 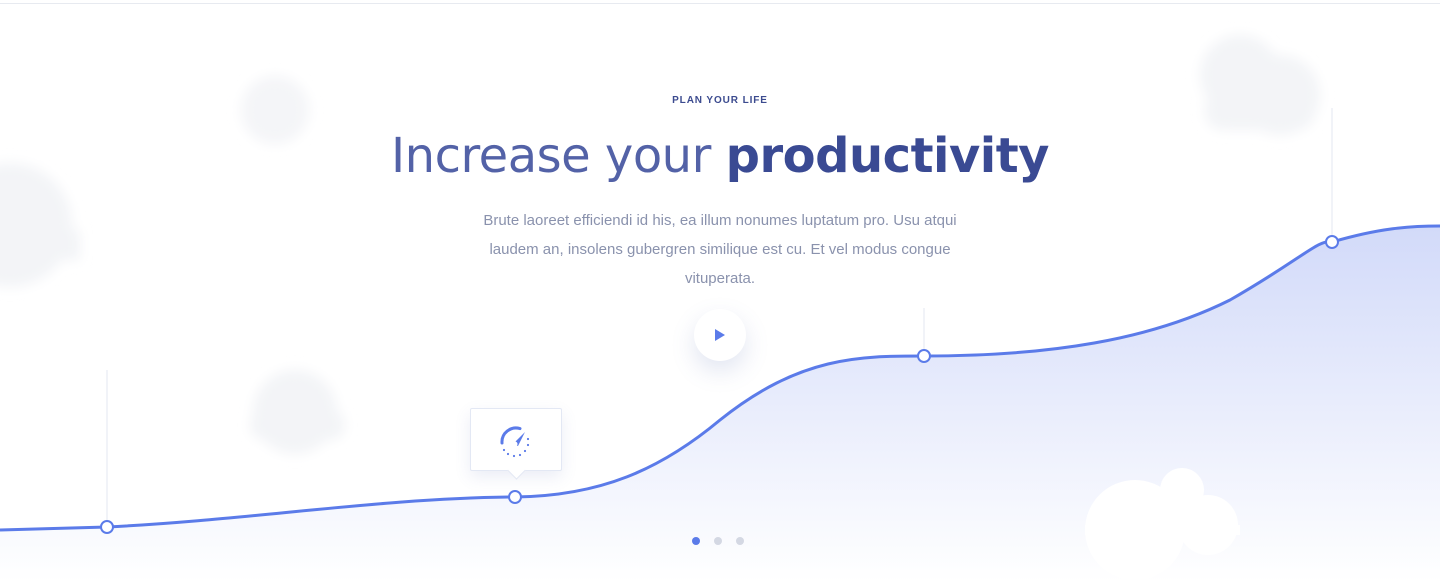 I want to click on play-icon, so click(x=720, y=335).